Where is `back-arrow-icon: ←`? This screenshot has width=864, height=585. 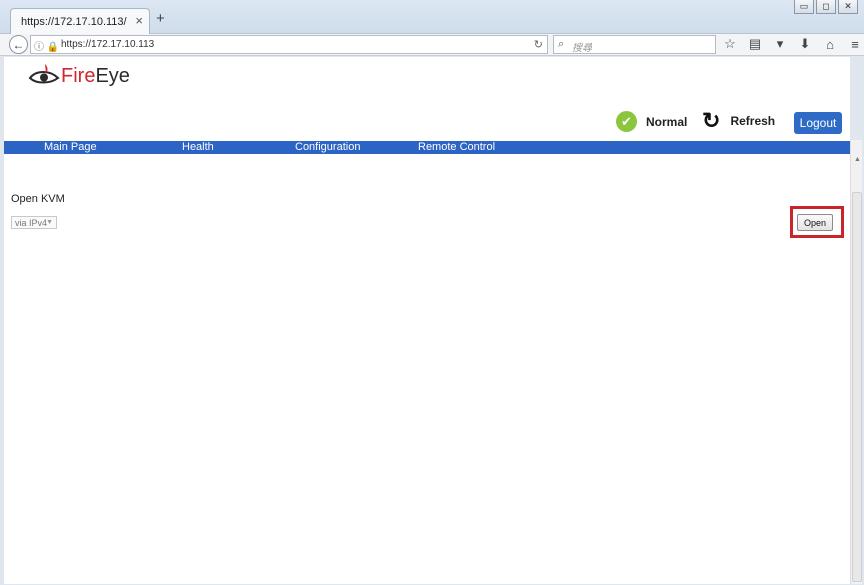 back-arrow-icon: ← is located at coordinates (18, 44).